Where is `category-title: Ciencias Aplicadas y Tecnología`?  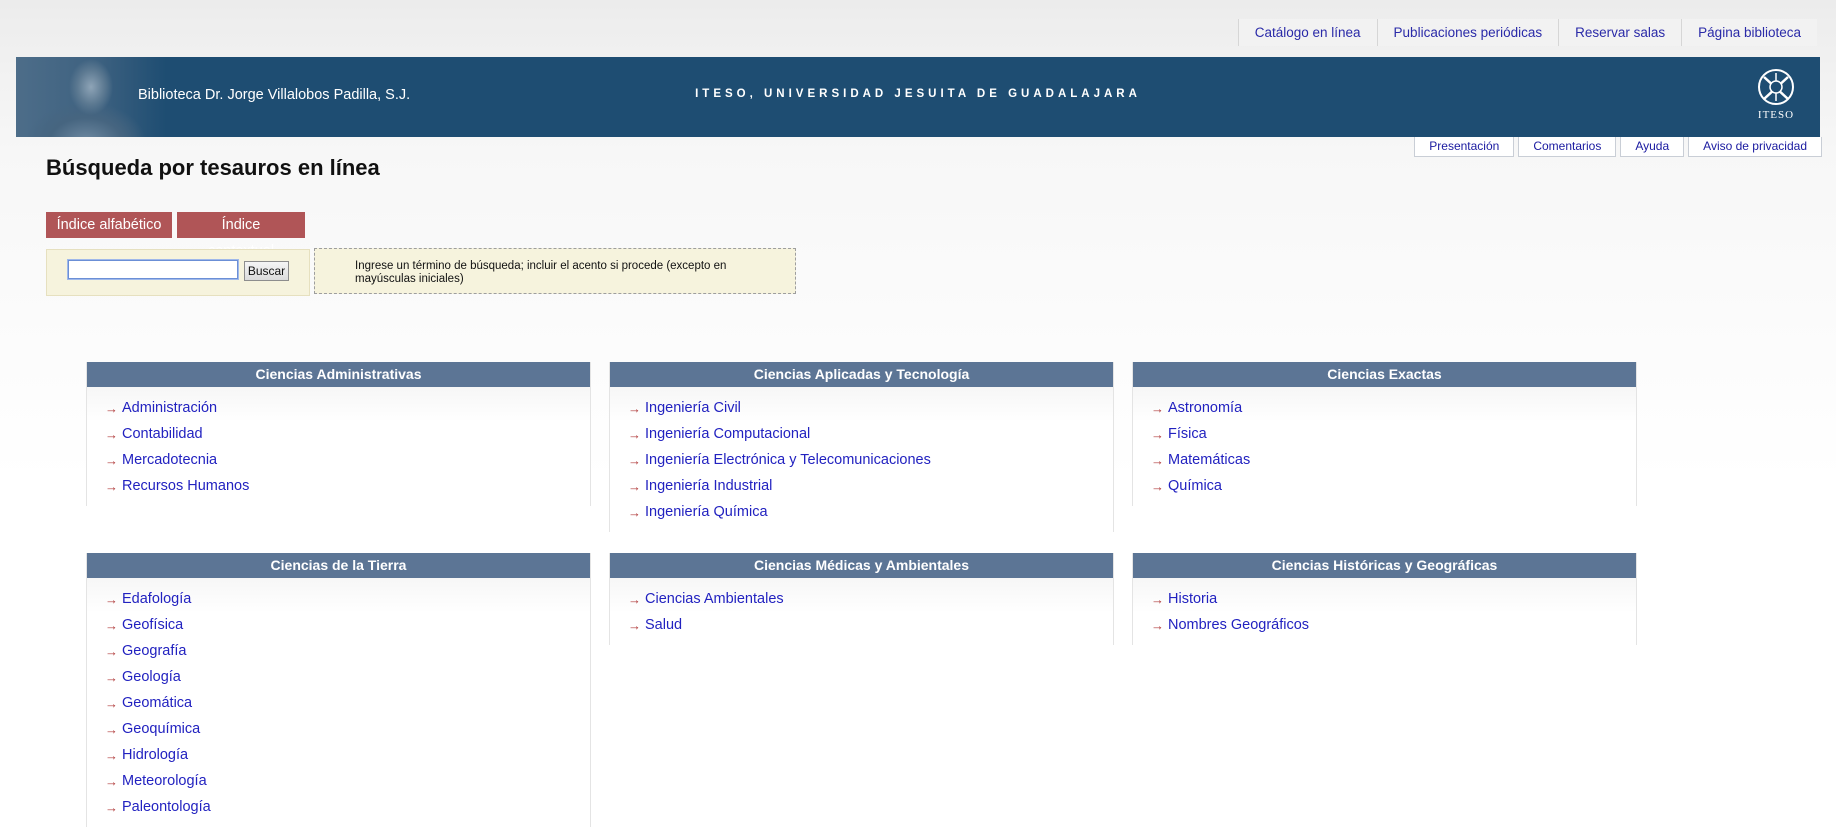 category-title: Ciencias Aplicadas y Tecnología is located at coordinates (861, 374).